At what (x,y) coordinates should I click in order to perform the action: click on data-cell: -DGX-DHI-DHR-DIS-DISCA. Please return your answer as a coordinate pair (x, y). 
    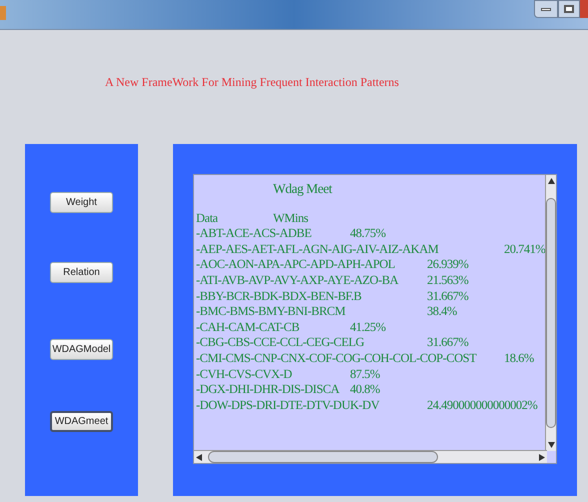
    Looking at the image, I should click on (267, 389).